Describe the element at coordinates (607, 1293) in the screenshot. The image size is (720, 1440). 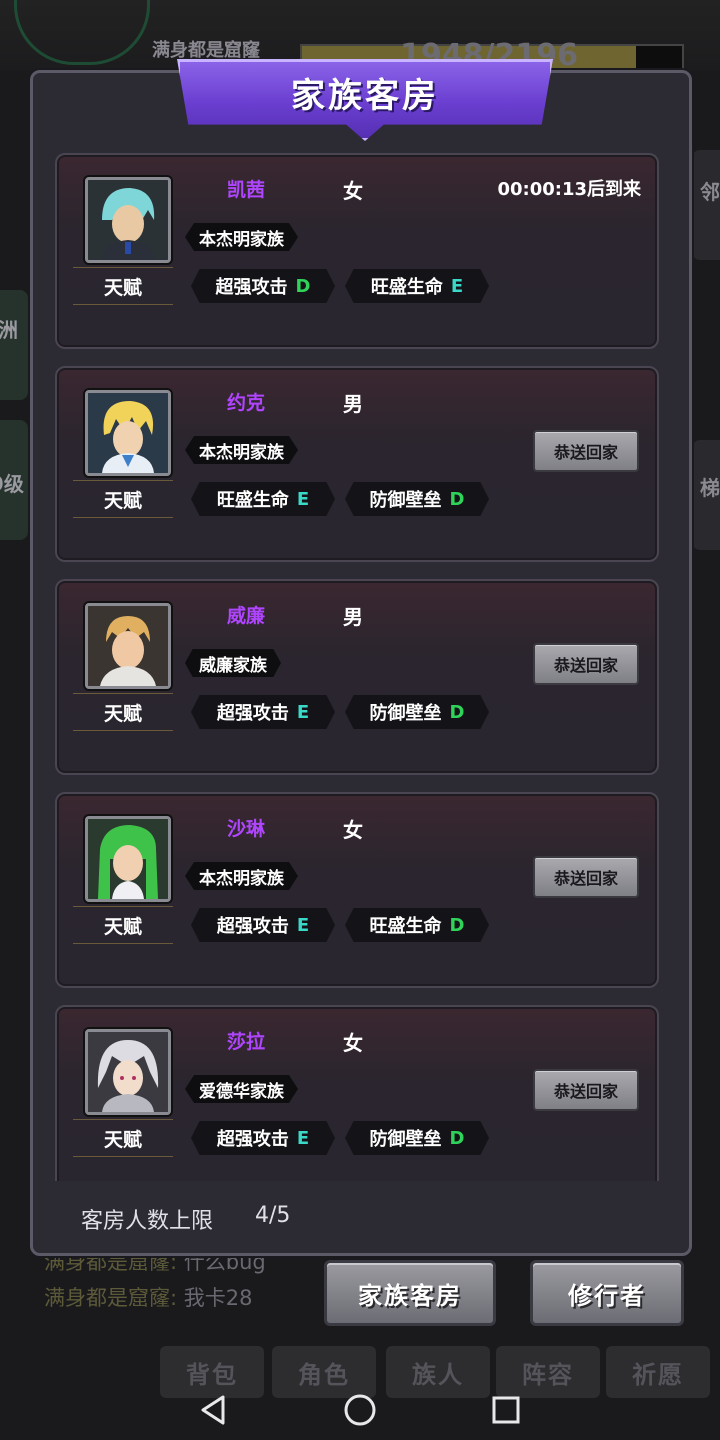
I see `cultivator-button: 修行者` at that location.